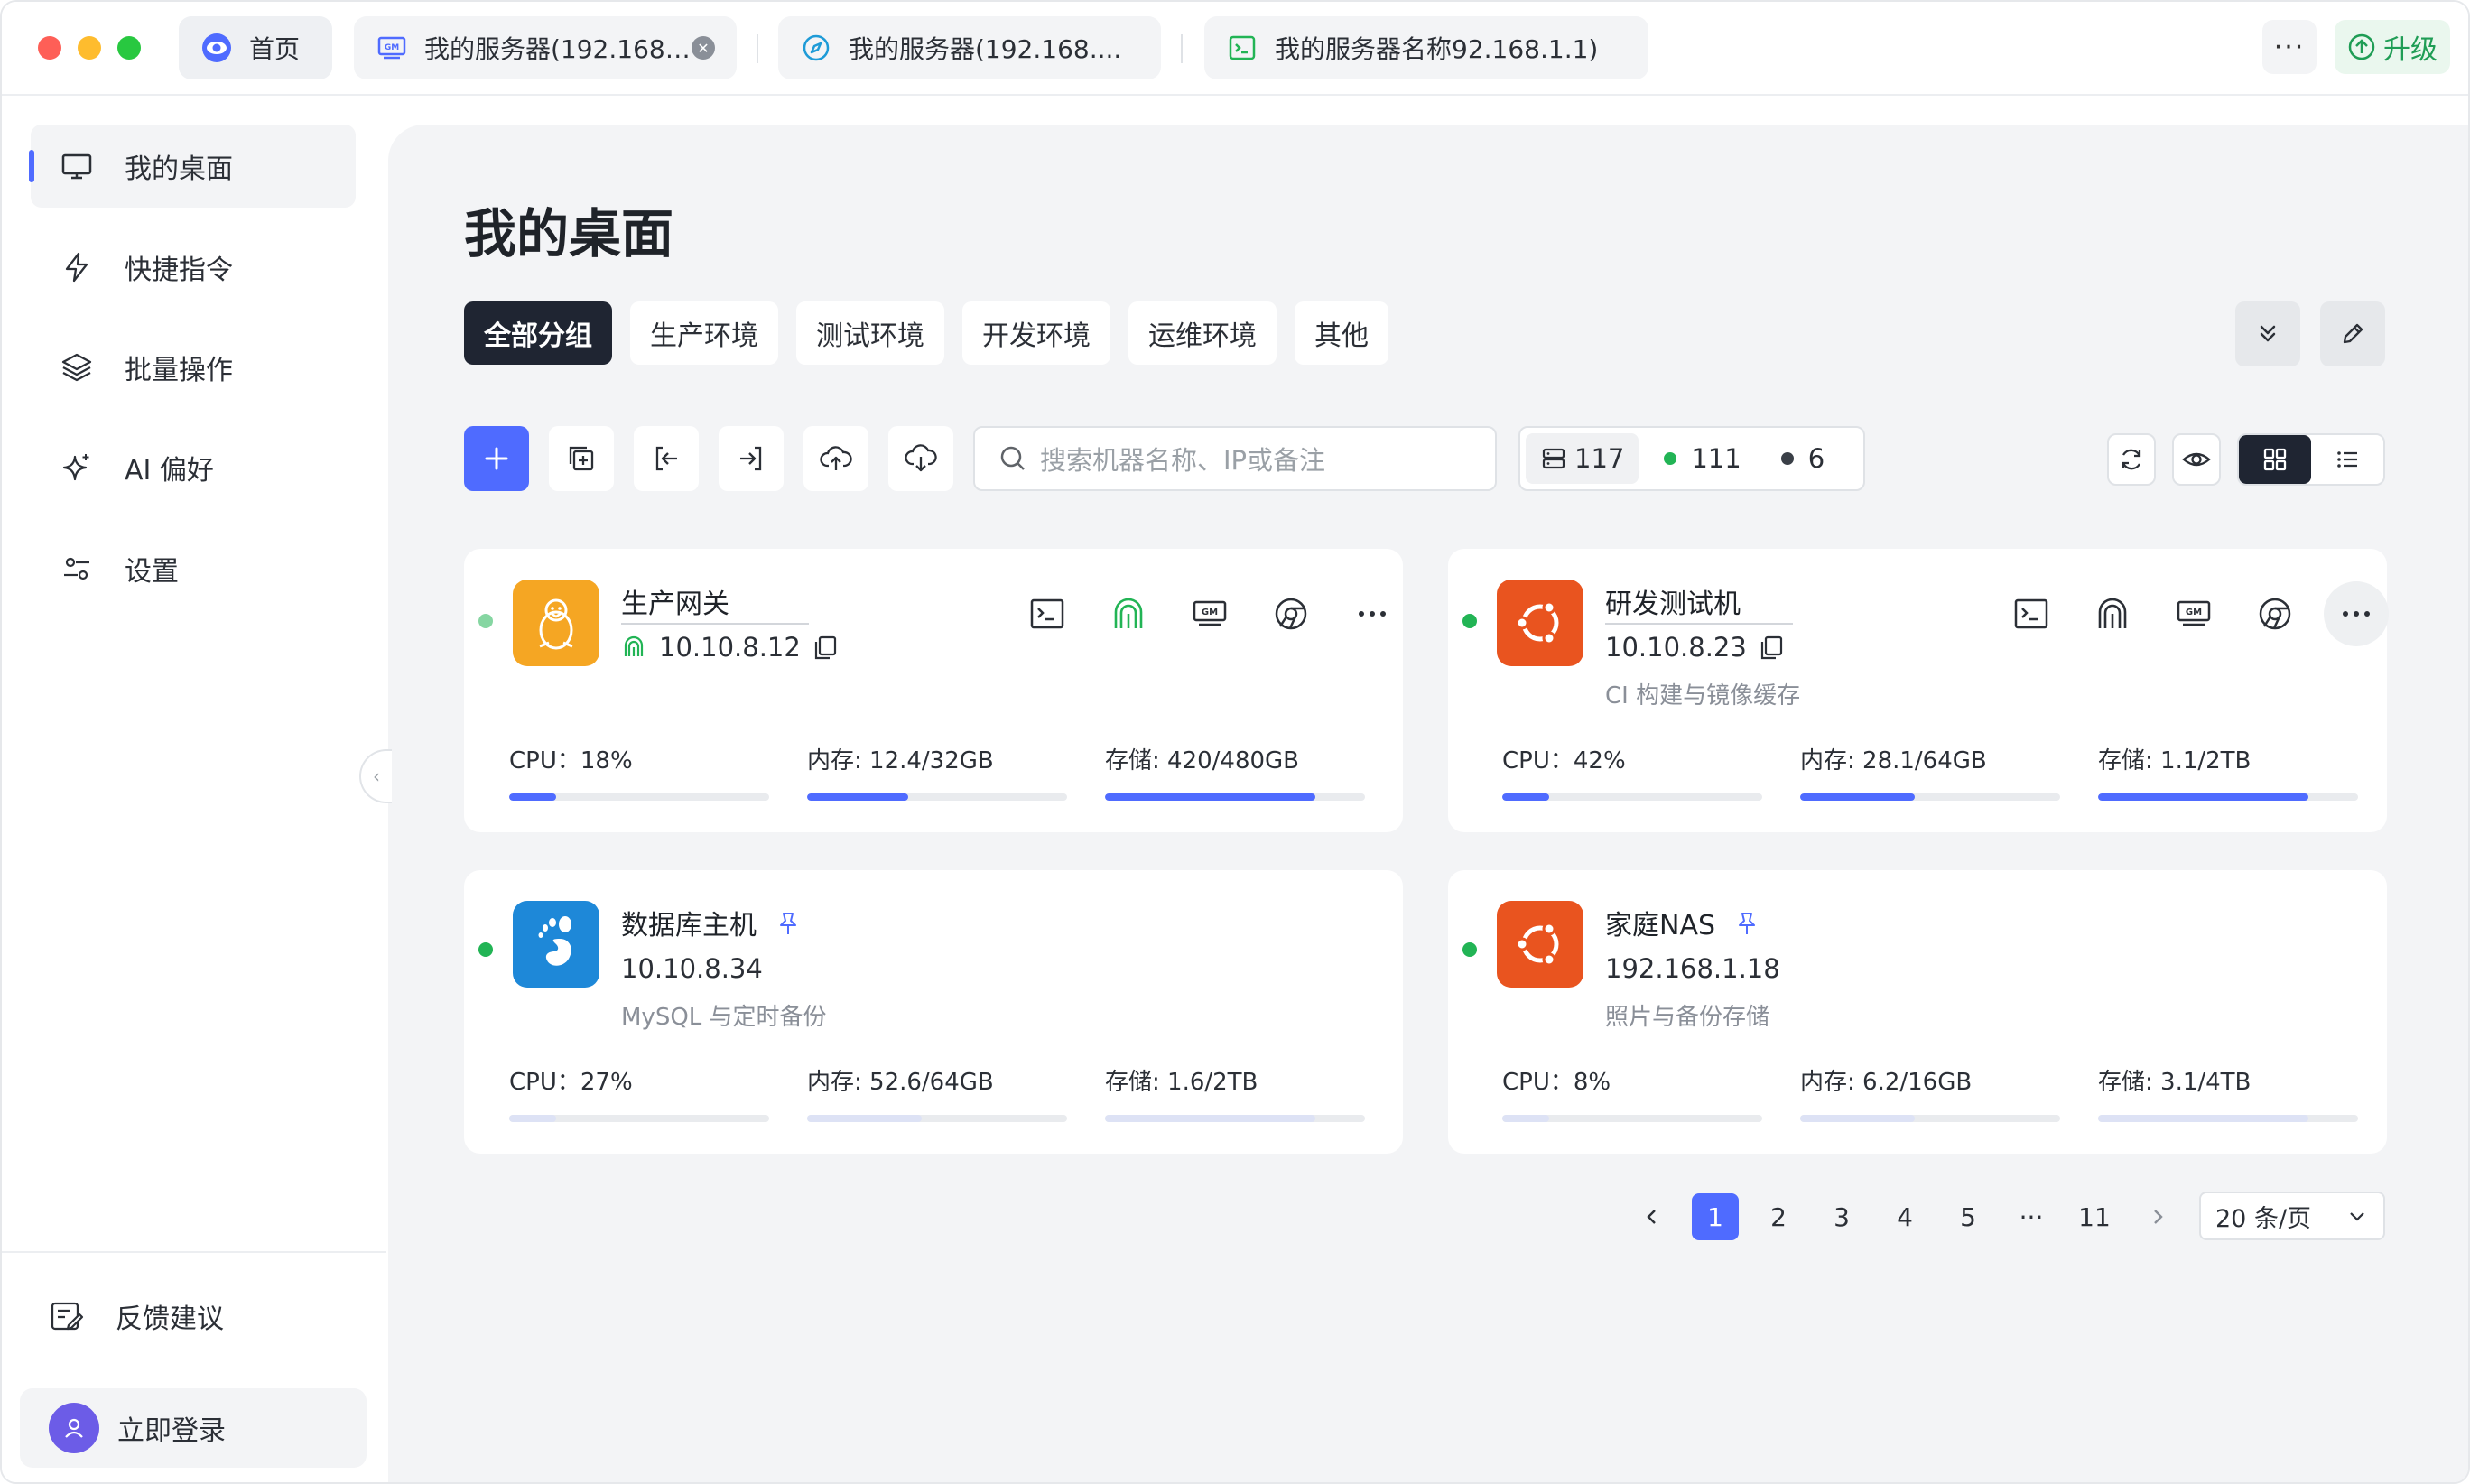  I want to click on grid-view-button, so click(2275, 460).